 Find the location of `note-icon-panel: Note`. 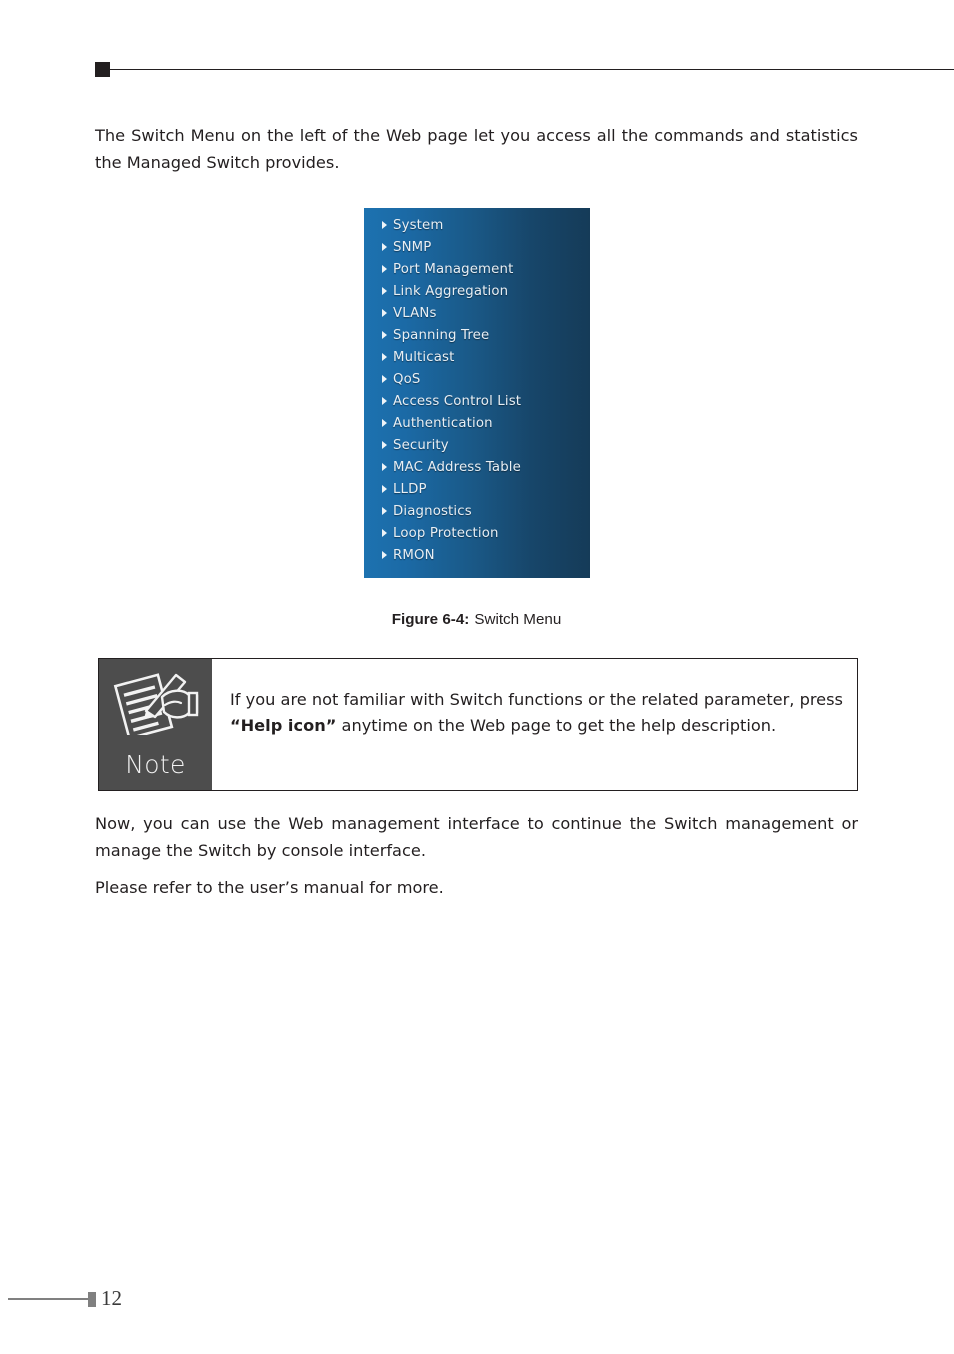

note-icon-panel: Note is located at coordinates (155, 724).